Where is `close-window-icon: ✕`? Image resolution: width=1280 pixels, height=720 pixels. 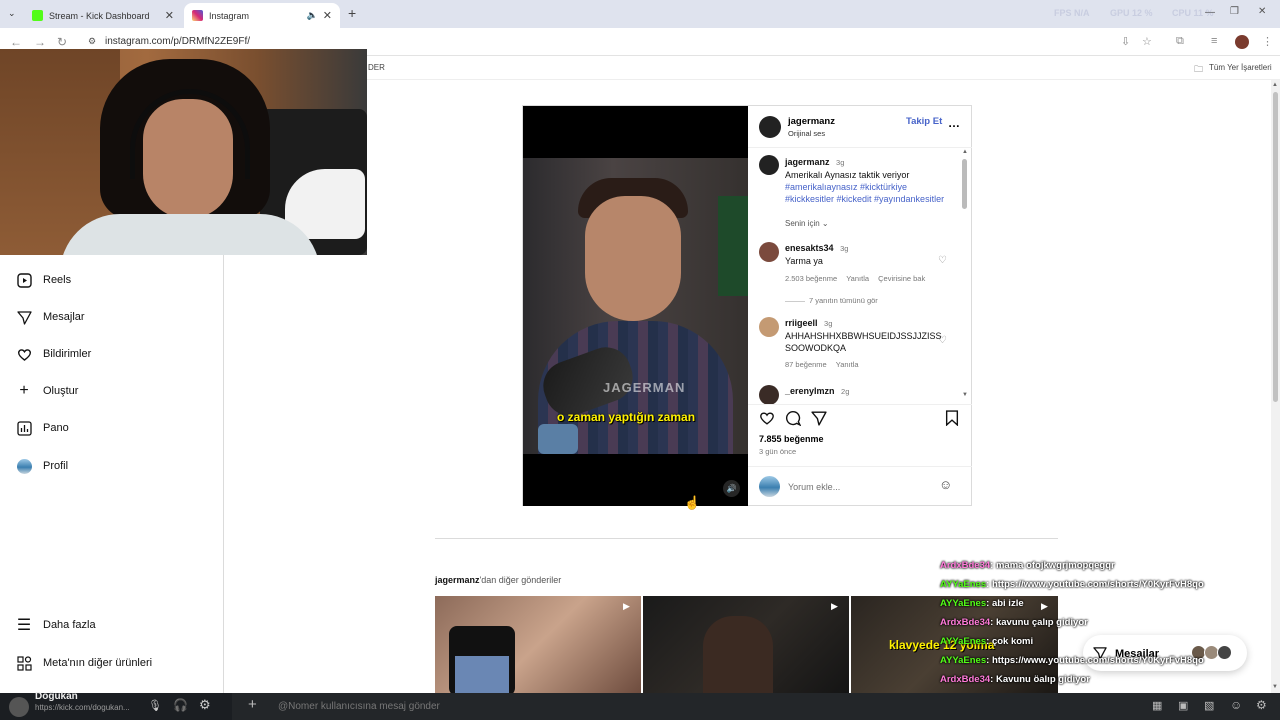
close-window-icon: ✕ is located at coordinates (1262, 11).